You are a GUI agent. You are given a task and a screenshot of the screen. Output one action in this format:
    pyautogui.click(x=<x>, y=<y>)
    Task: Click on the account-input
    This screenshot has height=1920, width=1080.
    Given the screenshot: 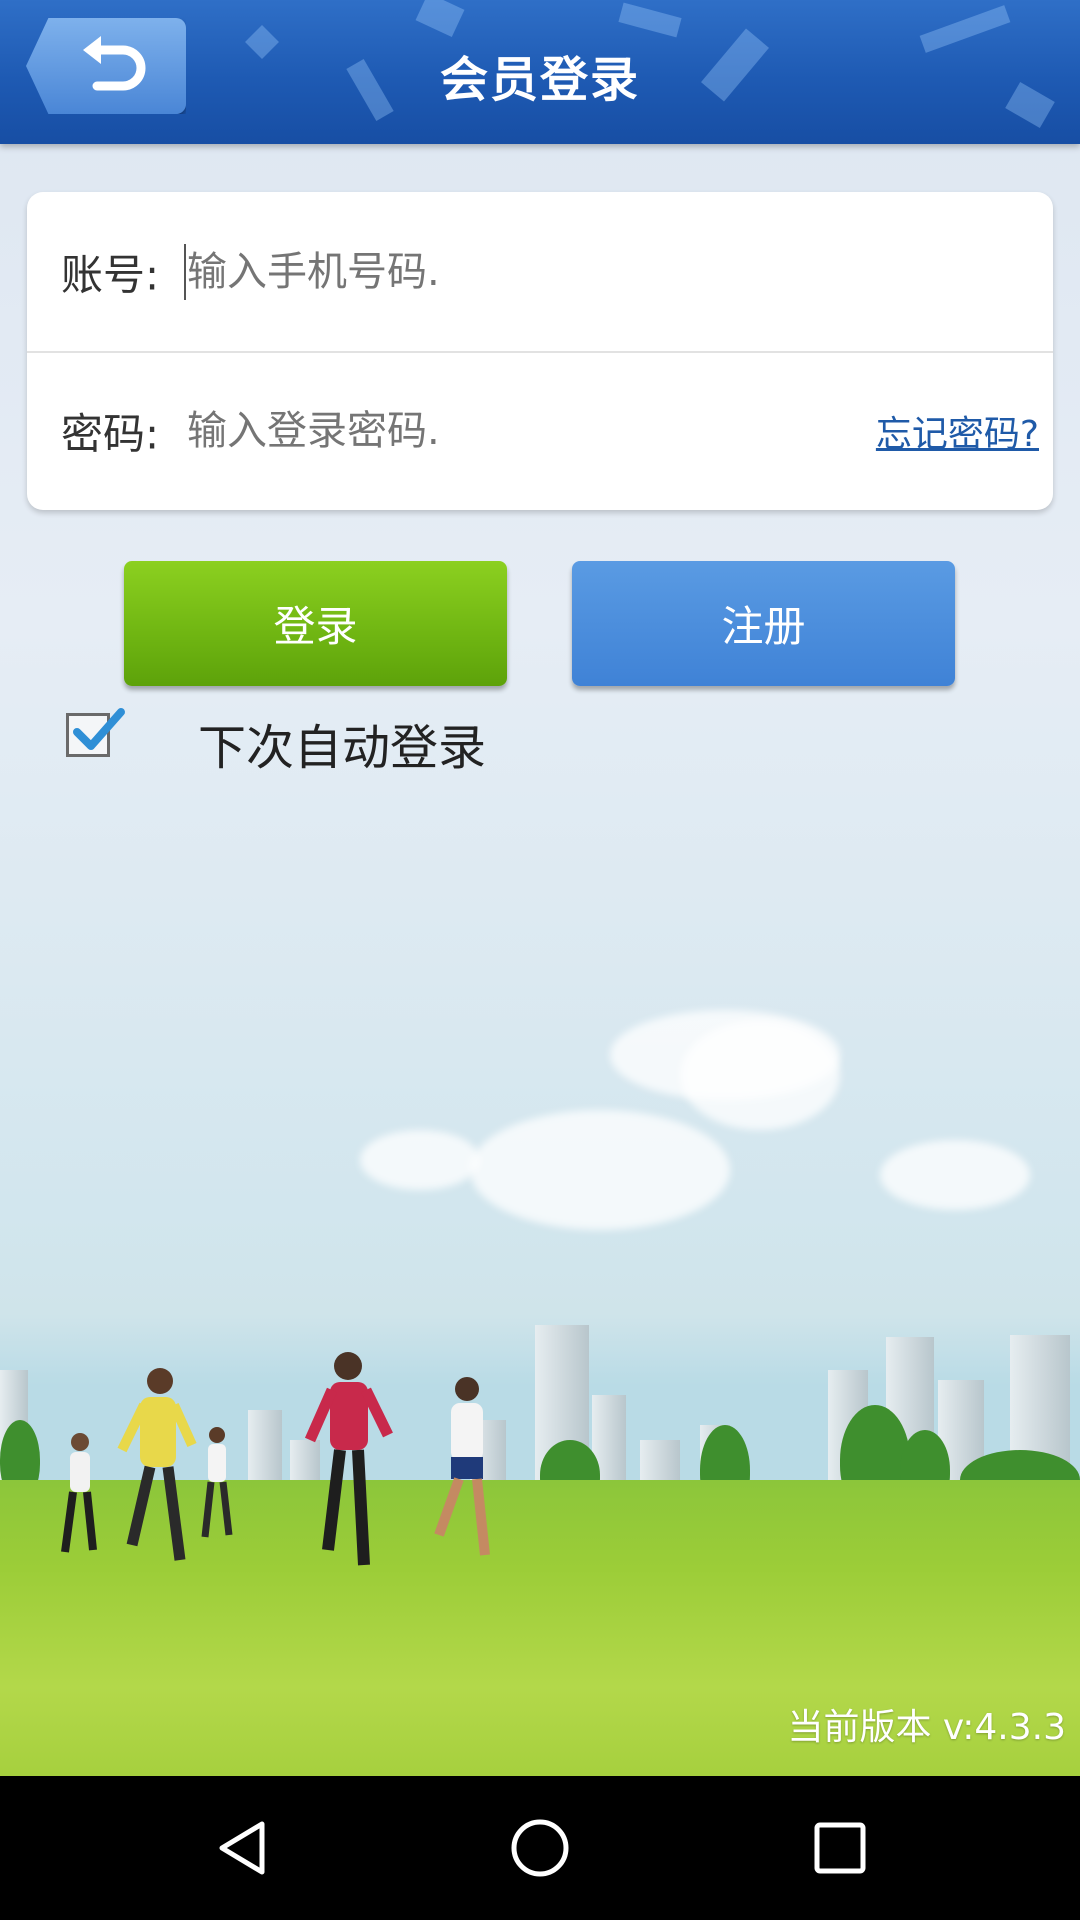 What is the action you would take?
    pyautogui.click(x=447, y=271)
    